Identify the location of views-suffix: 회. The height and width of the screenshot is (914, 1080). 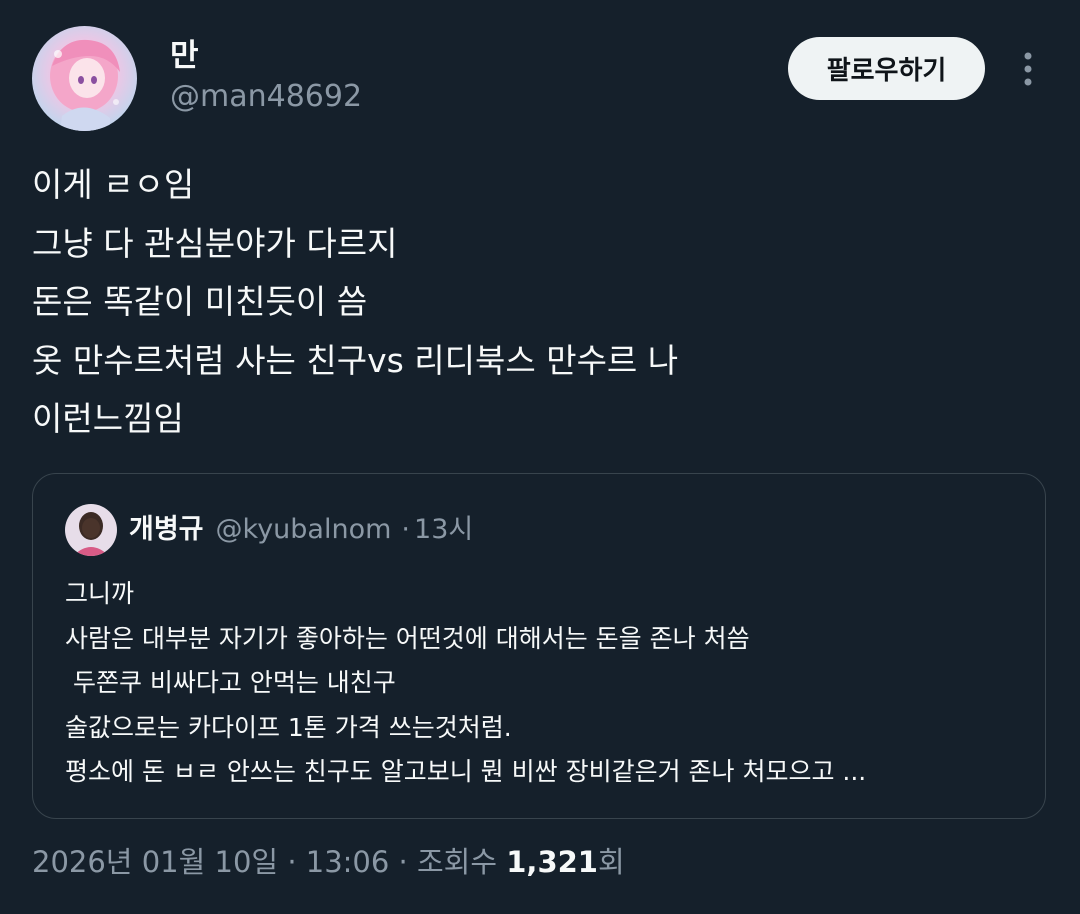
(611, 862).